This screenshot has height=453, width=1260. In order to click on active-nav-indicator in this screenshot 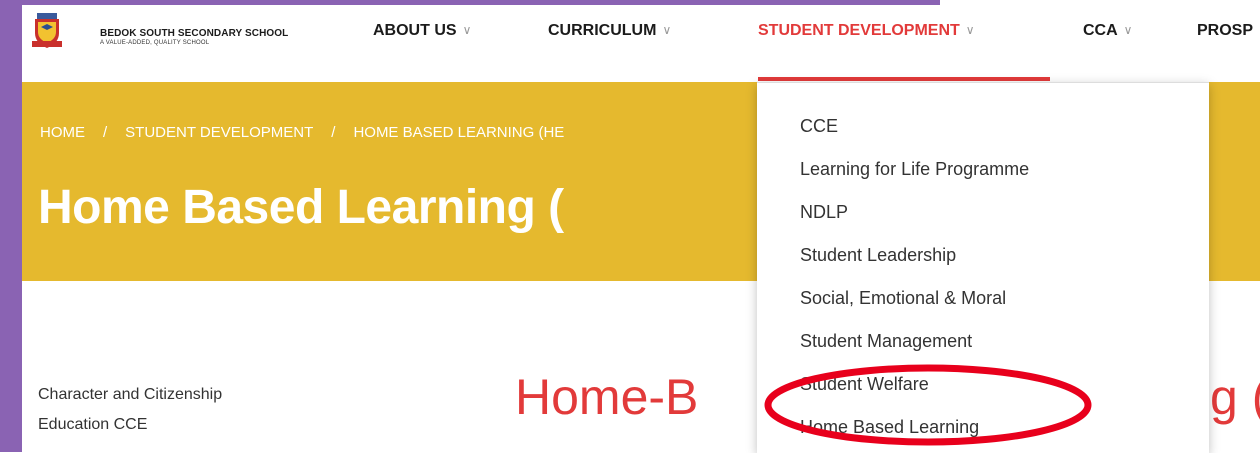, I will do `click(904, 79)`.